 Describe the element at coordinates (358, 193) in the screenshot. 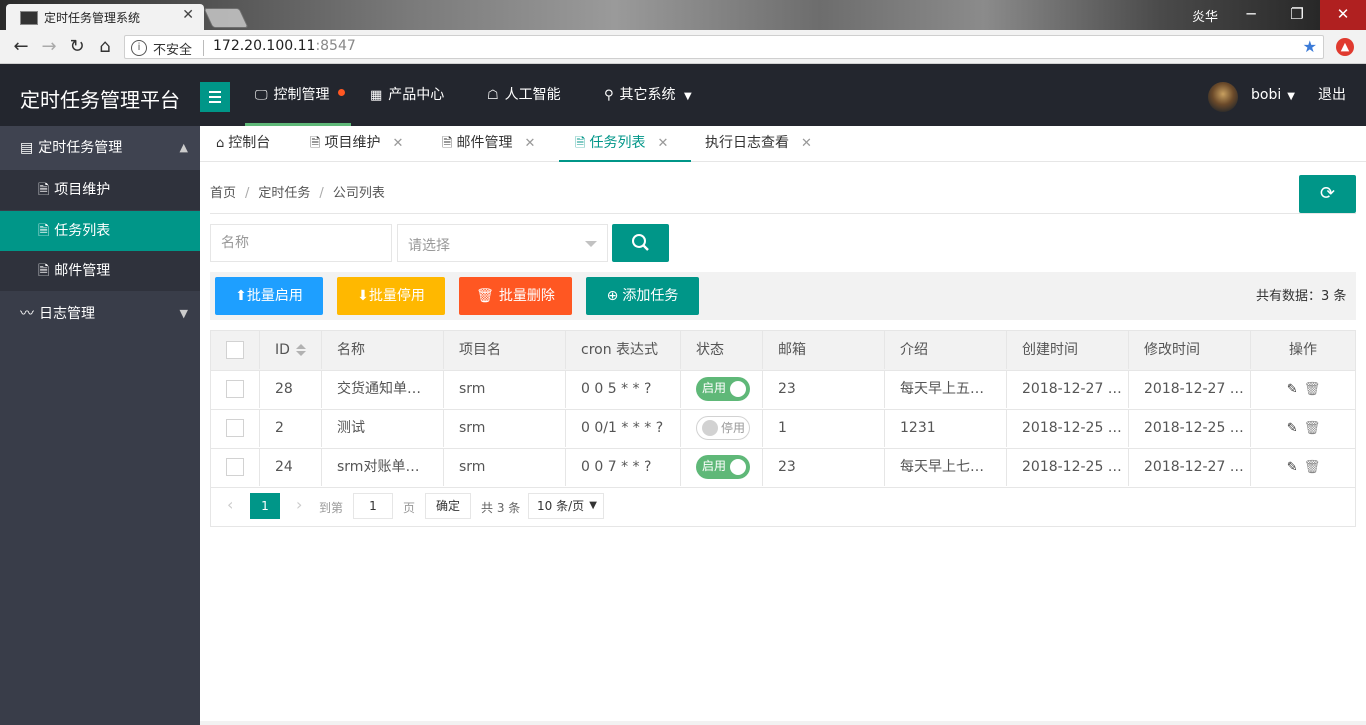

I see `breadcrumb-current: 公司列表` at that location.